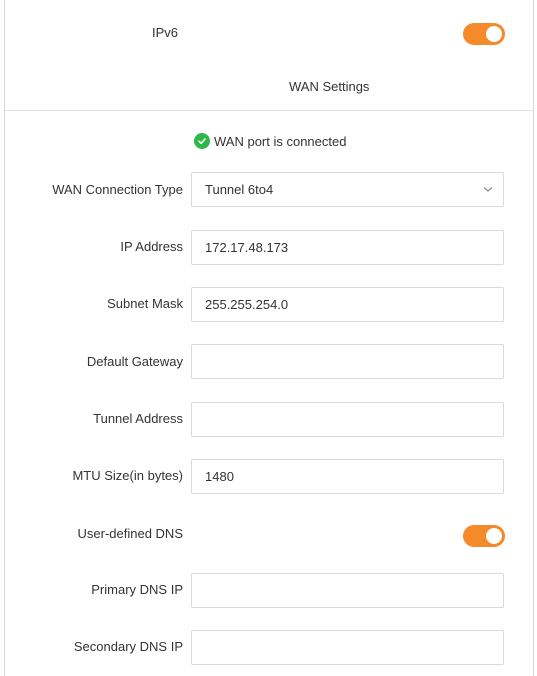  I want to click on wan-connection-type-select: Tunnel 6to4, so click(347, 189).